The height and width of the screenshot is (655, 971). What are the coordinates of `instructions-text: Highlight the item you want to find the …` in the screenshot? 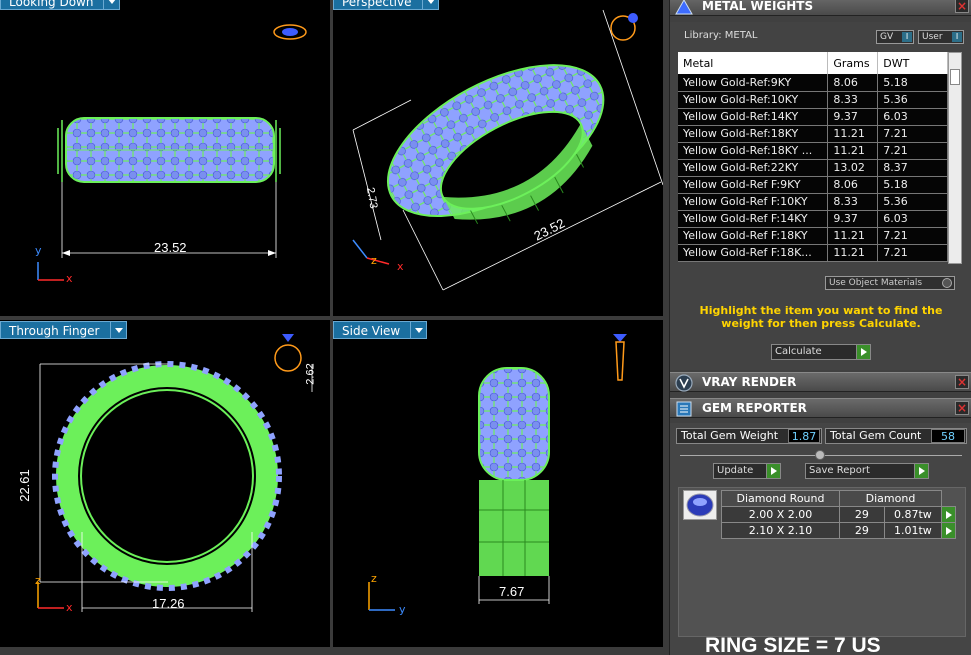 It's located at (821, 317).